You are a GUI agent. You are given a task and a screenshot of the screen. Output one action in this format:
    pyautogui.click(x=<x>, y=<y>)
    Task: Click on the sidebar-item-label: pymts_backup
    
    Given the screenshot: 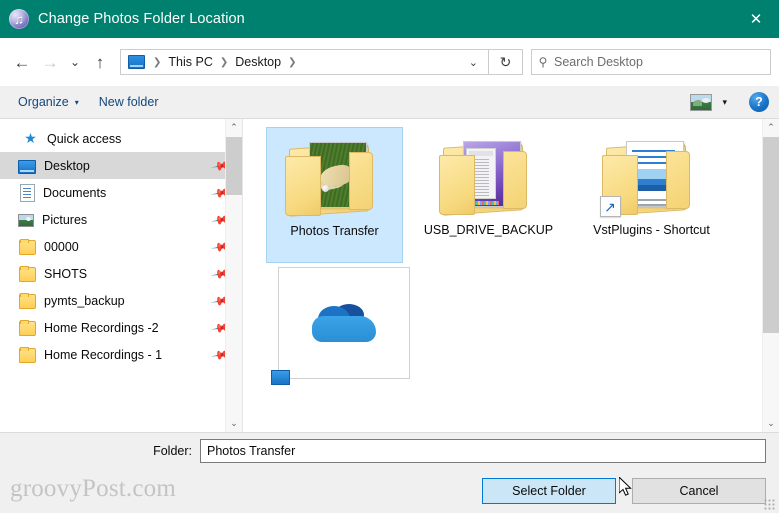 What is the action you would take?
    pyautogui.click(x=84, y=300)
    